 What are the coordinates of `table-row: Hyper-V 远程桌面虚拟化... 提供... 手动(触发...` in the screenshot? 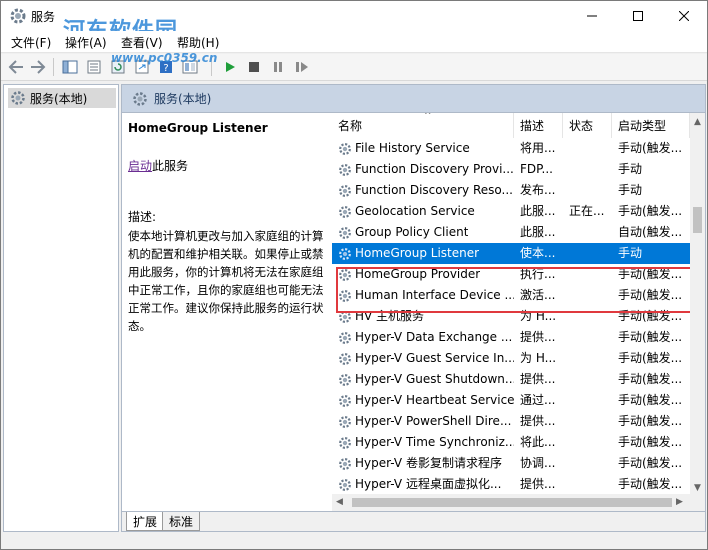 It's located at (511, 484).